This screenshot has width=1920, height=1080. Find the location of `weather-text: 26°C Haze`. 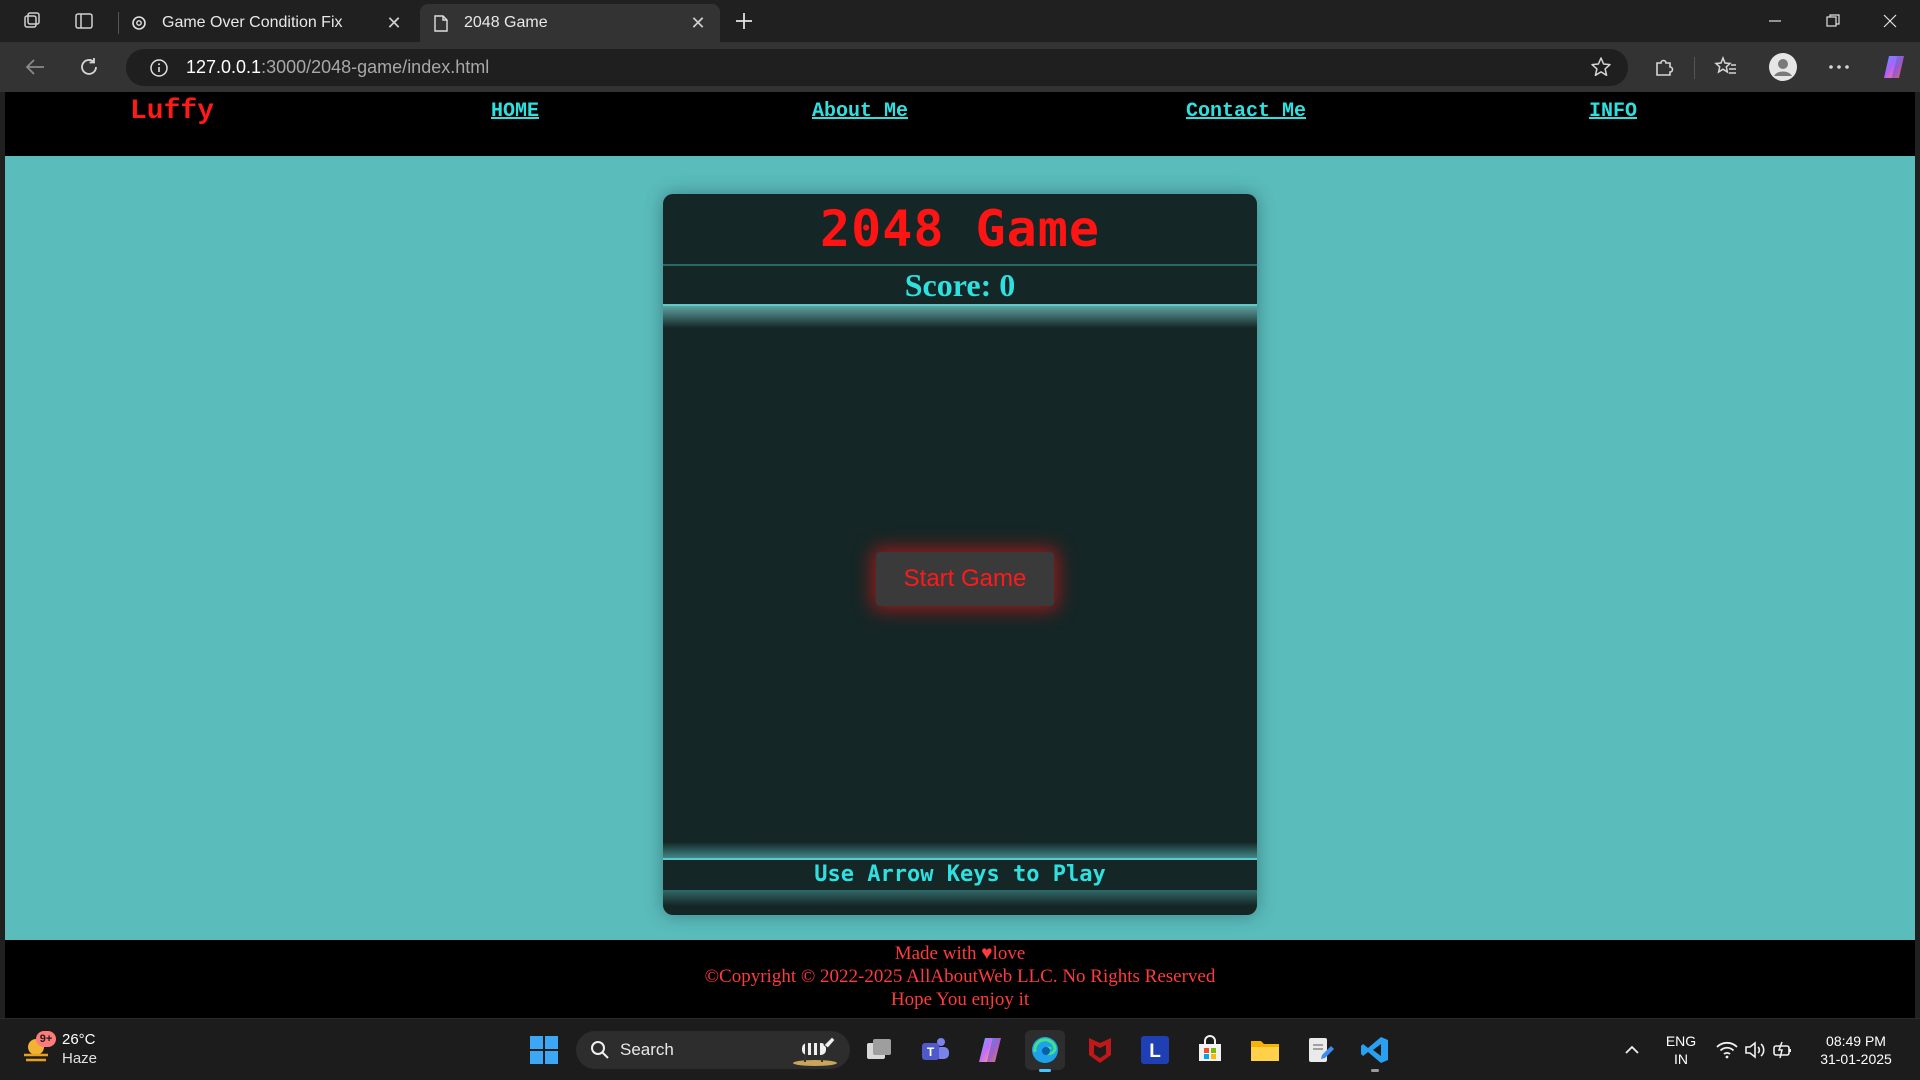

weather-text: 26°C Haze is located at coordinates (79, 1049).